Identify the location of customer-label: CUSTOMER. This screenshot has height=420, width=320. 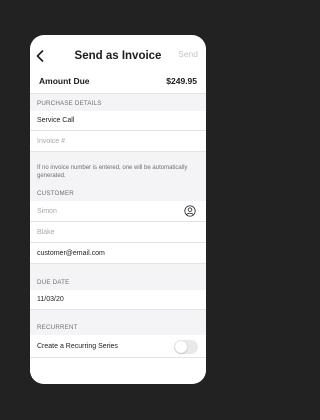
(55, 193).